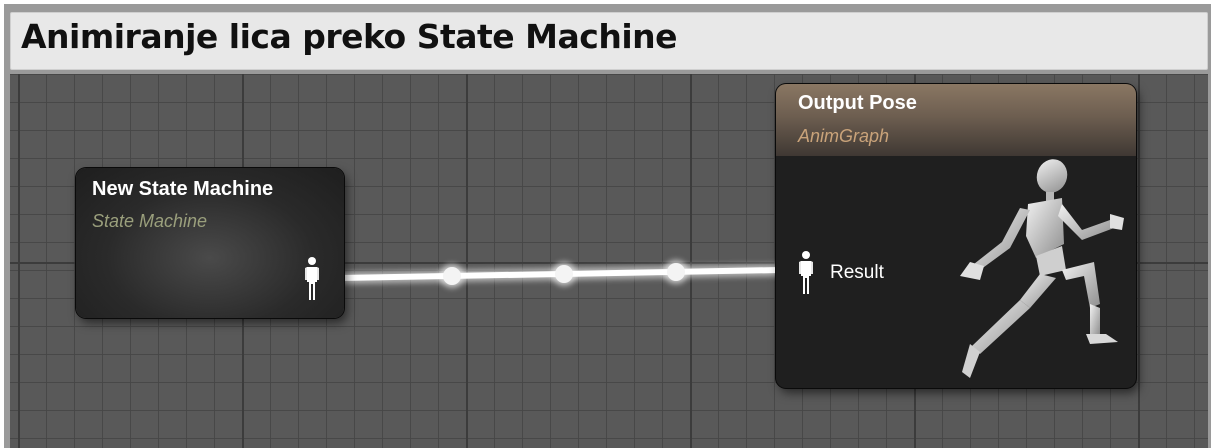 This screenshot has width=1213, height=448. What do you see at coordinates (857, 272) in the screenshot?
I see `result-pin-label: Result` at bounding box center [857, 272].